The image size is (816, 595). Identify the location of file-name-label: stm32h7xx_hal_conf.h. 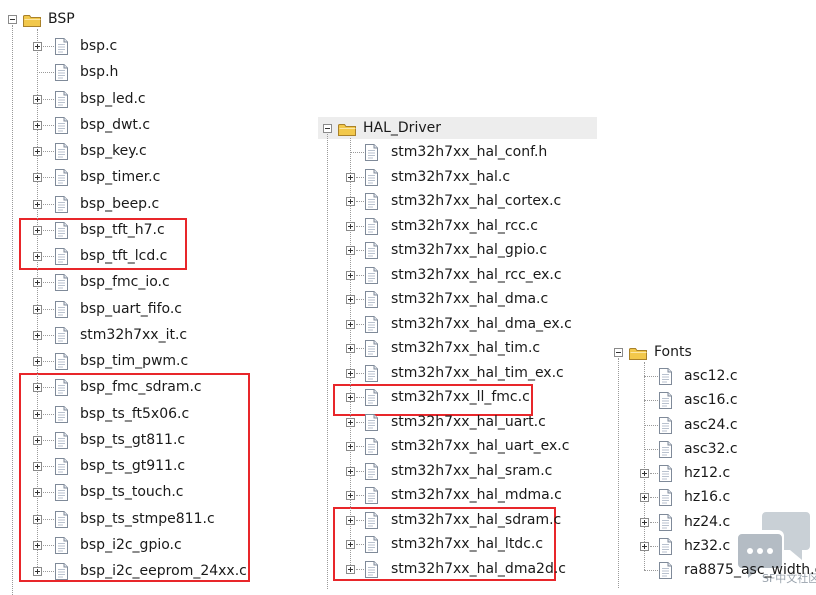
(469, 152).